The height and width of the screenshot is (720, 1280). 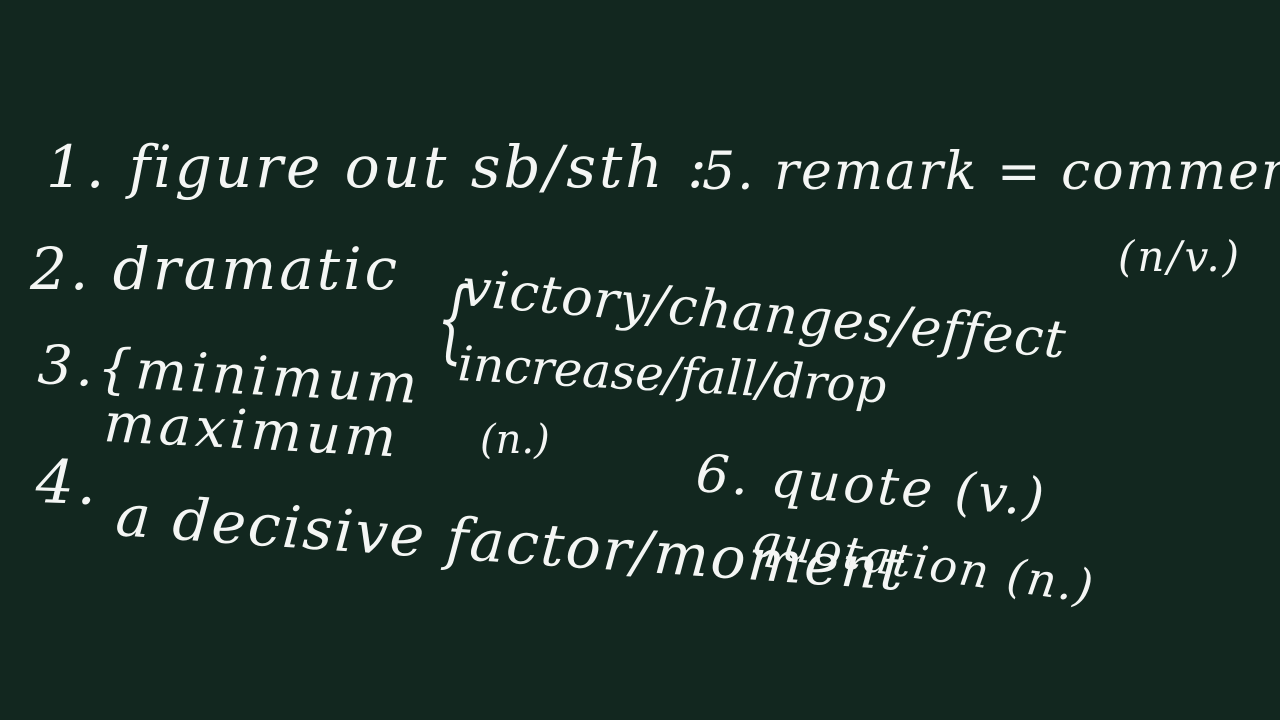 I want to click on note-item-3-alt: maximum, so click(x=252, y=430).